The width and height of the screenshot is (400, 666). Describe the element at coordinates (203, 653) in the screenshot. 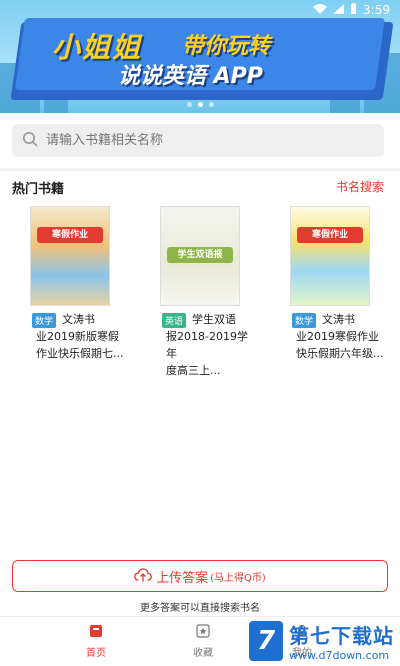

I see `tab-label: 收藏` at that location.